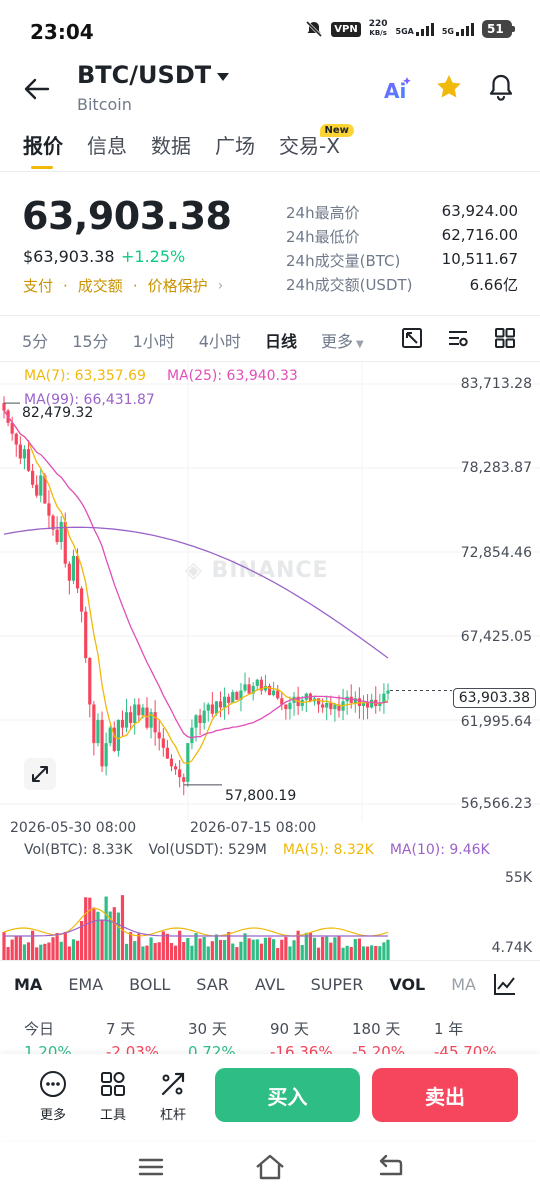  What do you see at coordinates (212, 984) in the screenshot?
I see `indicator-sar: SAR` at bounding box center [212, 984].